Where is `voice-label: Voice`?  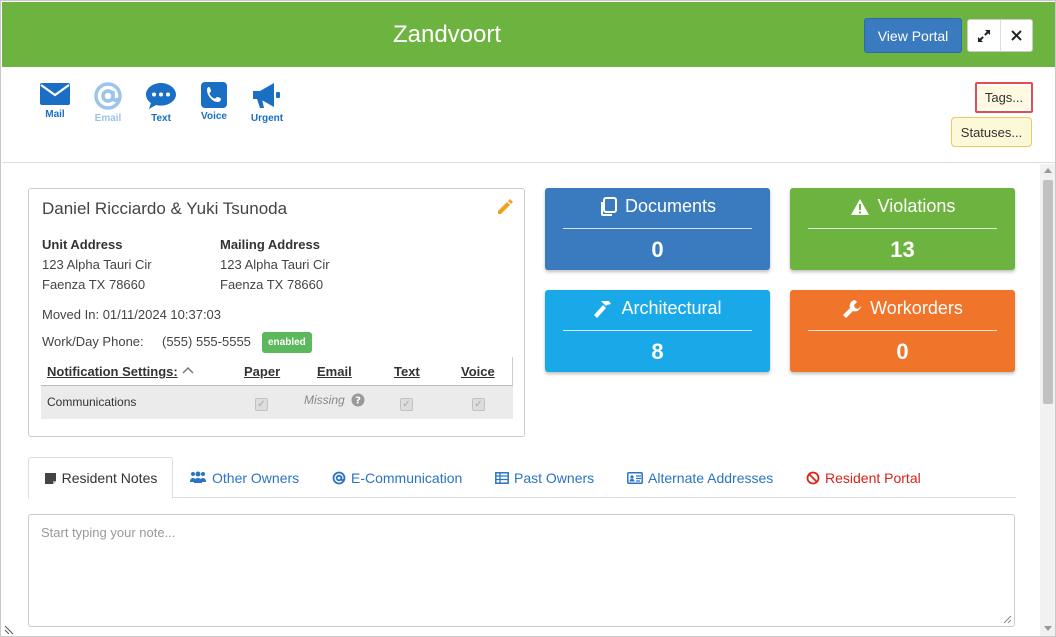 voice-label: Voice is located at coordinates (214, 116).